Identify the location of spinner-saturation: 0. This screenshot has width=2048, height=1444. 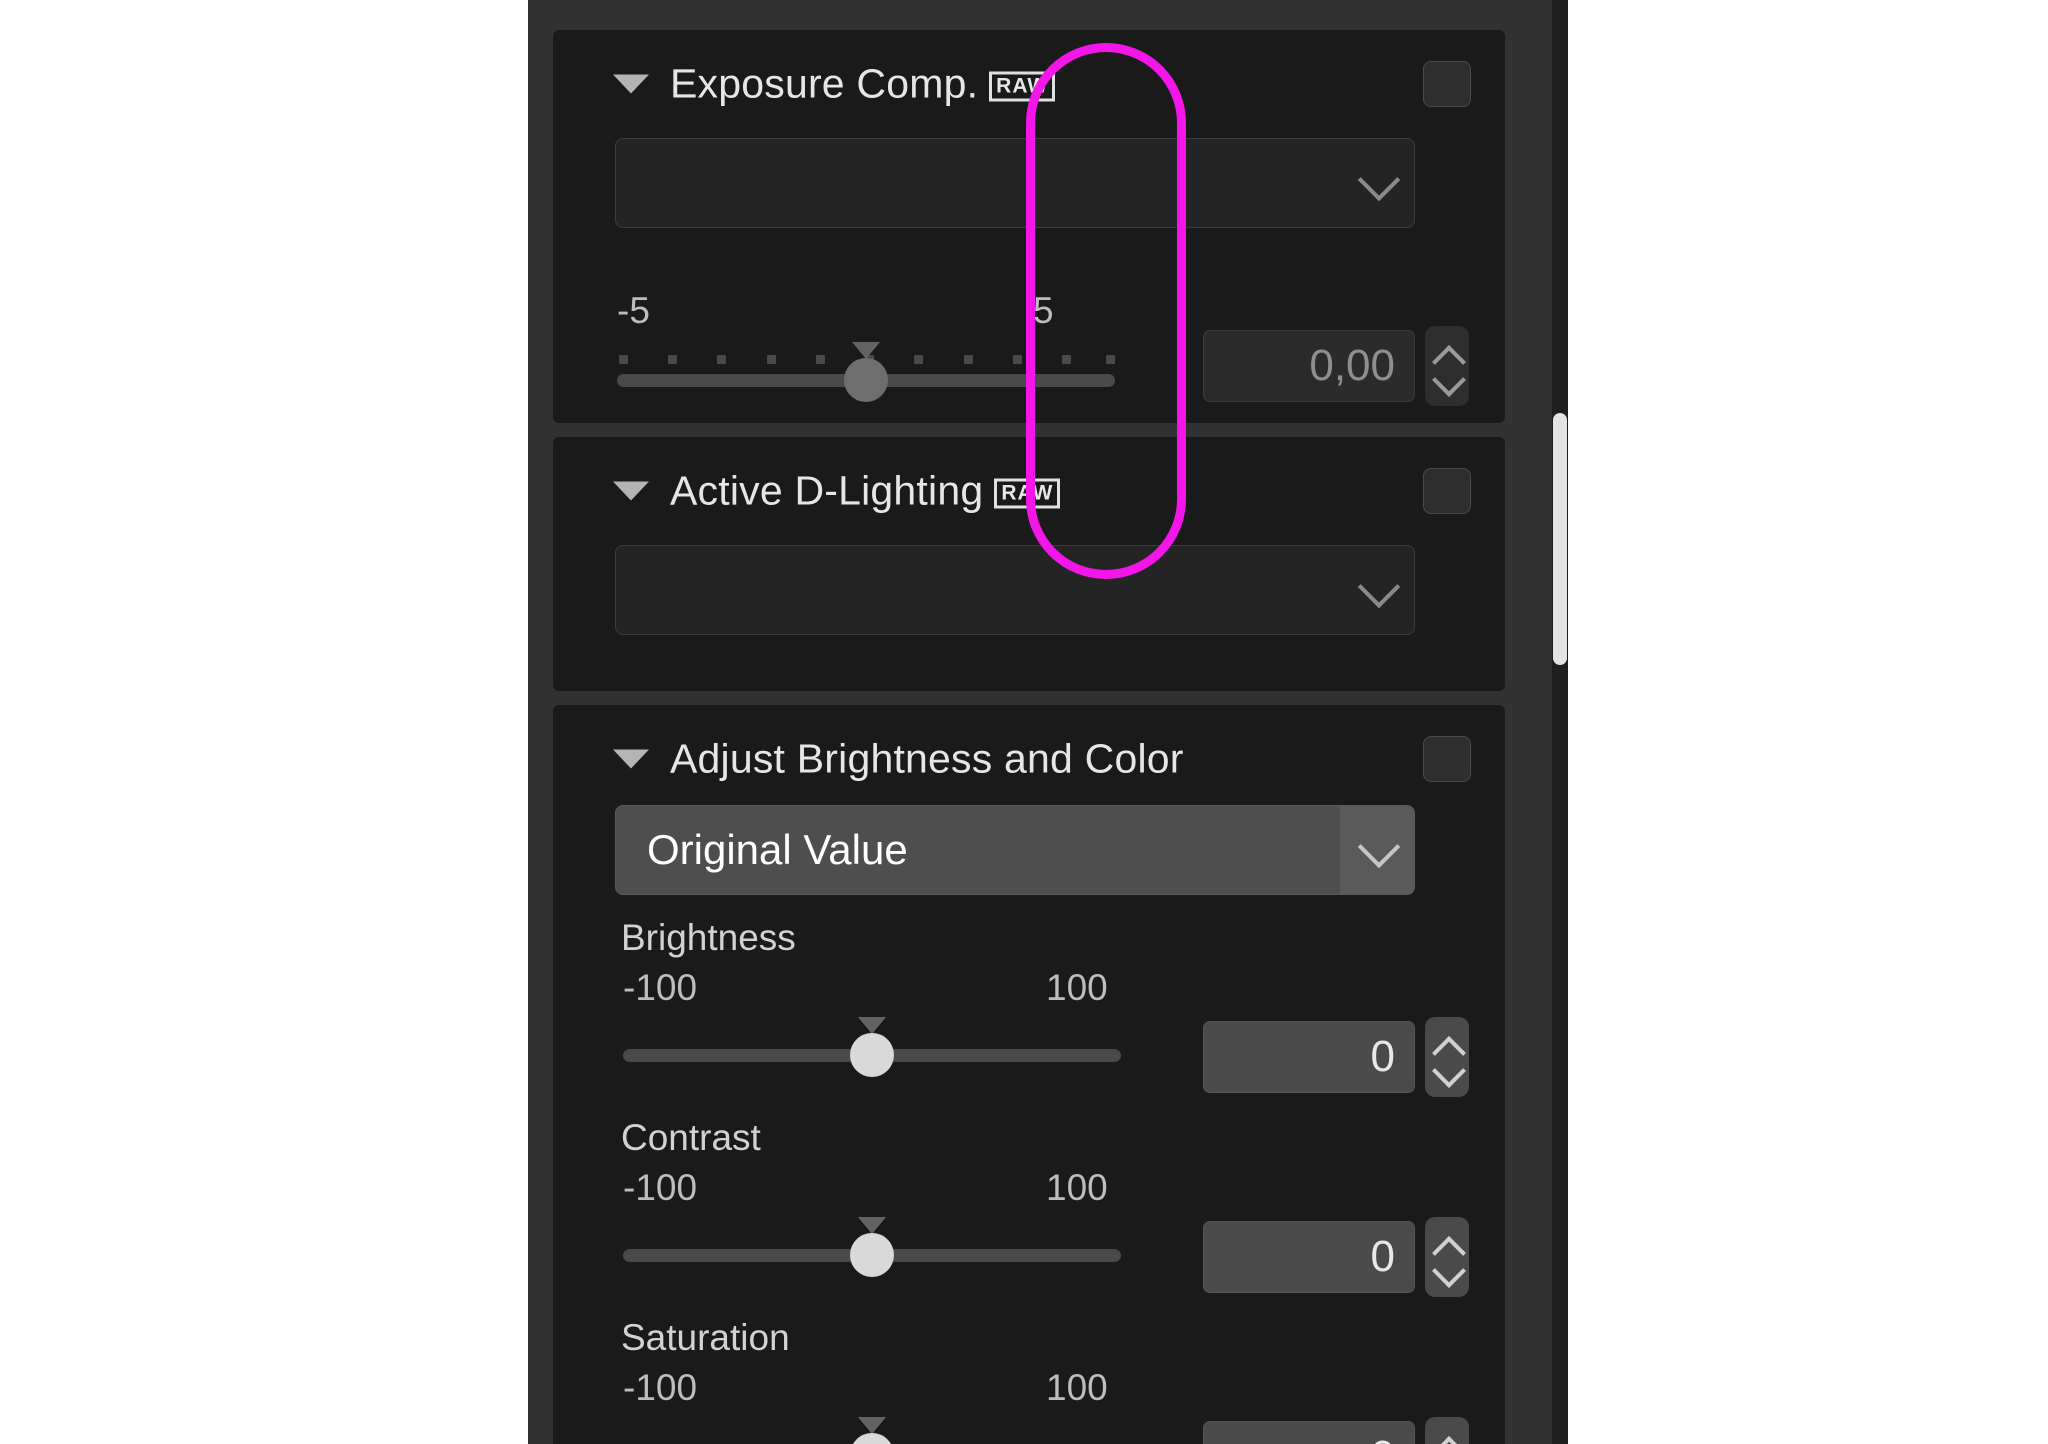
(1336, 1430).